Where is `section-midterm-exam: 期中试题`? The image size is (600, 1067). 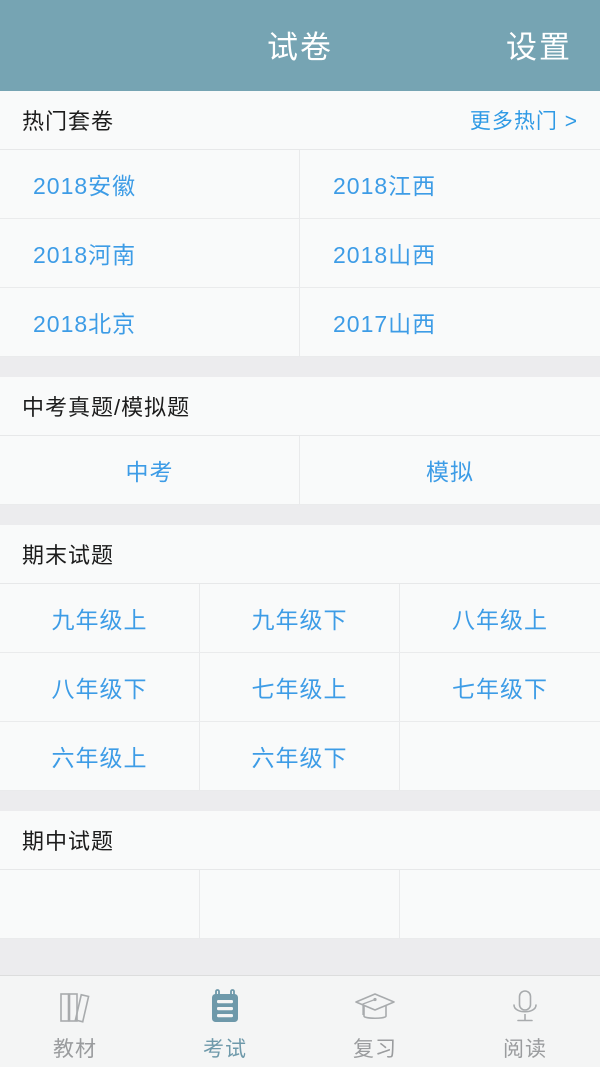
section-midterm-exam: 期中试题 is located at coordinates (300, 875).